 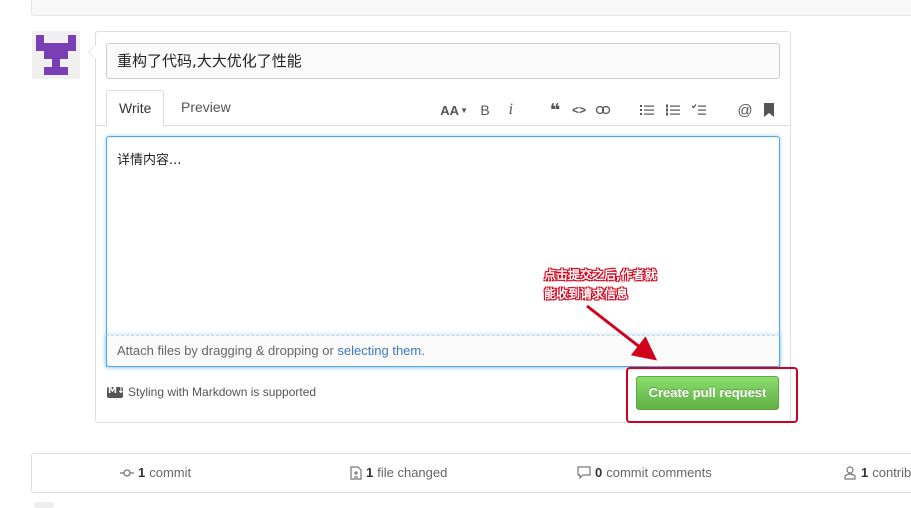 I want to click on avatar, so click(x=56, y=55).